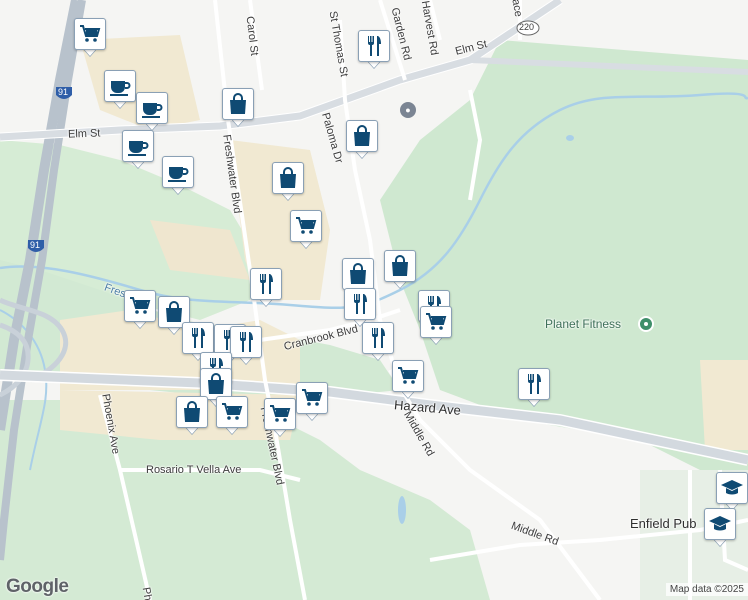 This screenshot has height=600, width=748. I want to click on highway-label-91-south: 91, so click(35, 245).